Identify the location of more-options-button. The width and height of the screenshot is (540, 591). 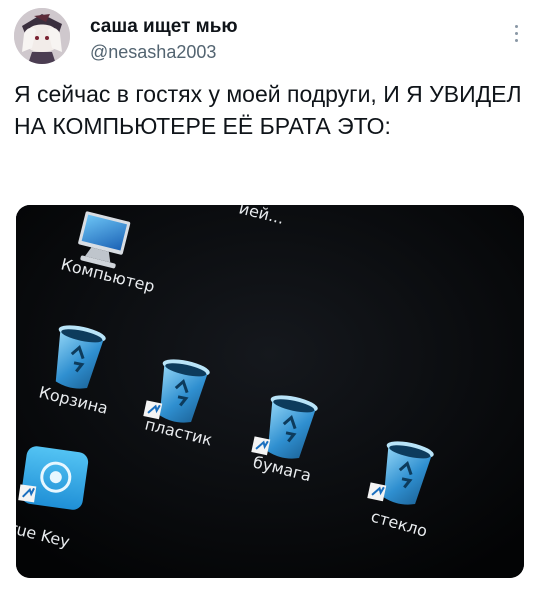
(516, 33).